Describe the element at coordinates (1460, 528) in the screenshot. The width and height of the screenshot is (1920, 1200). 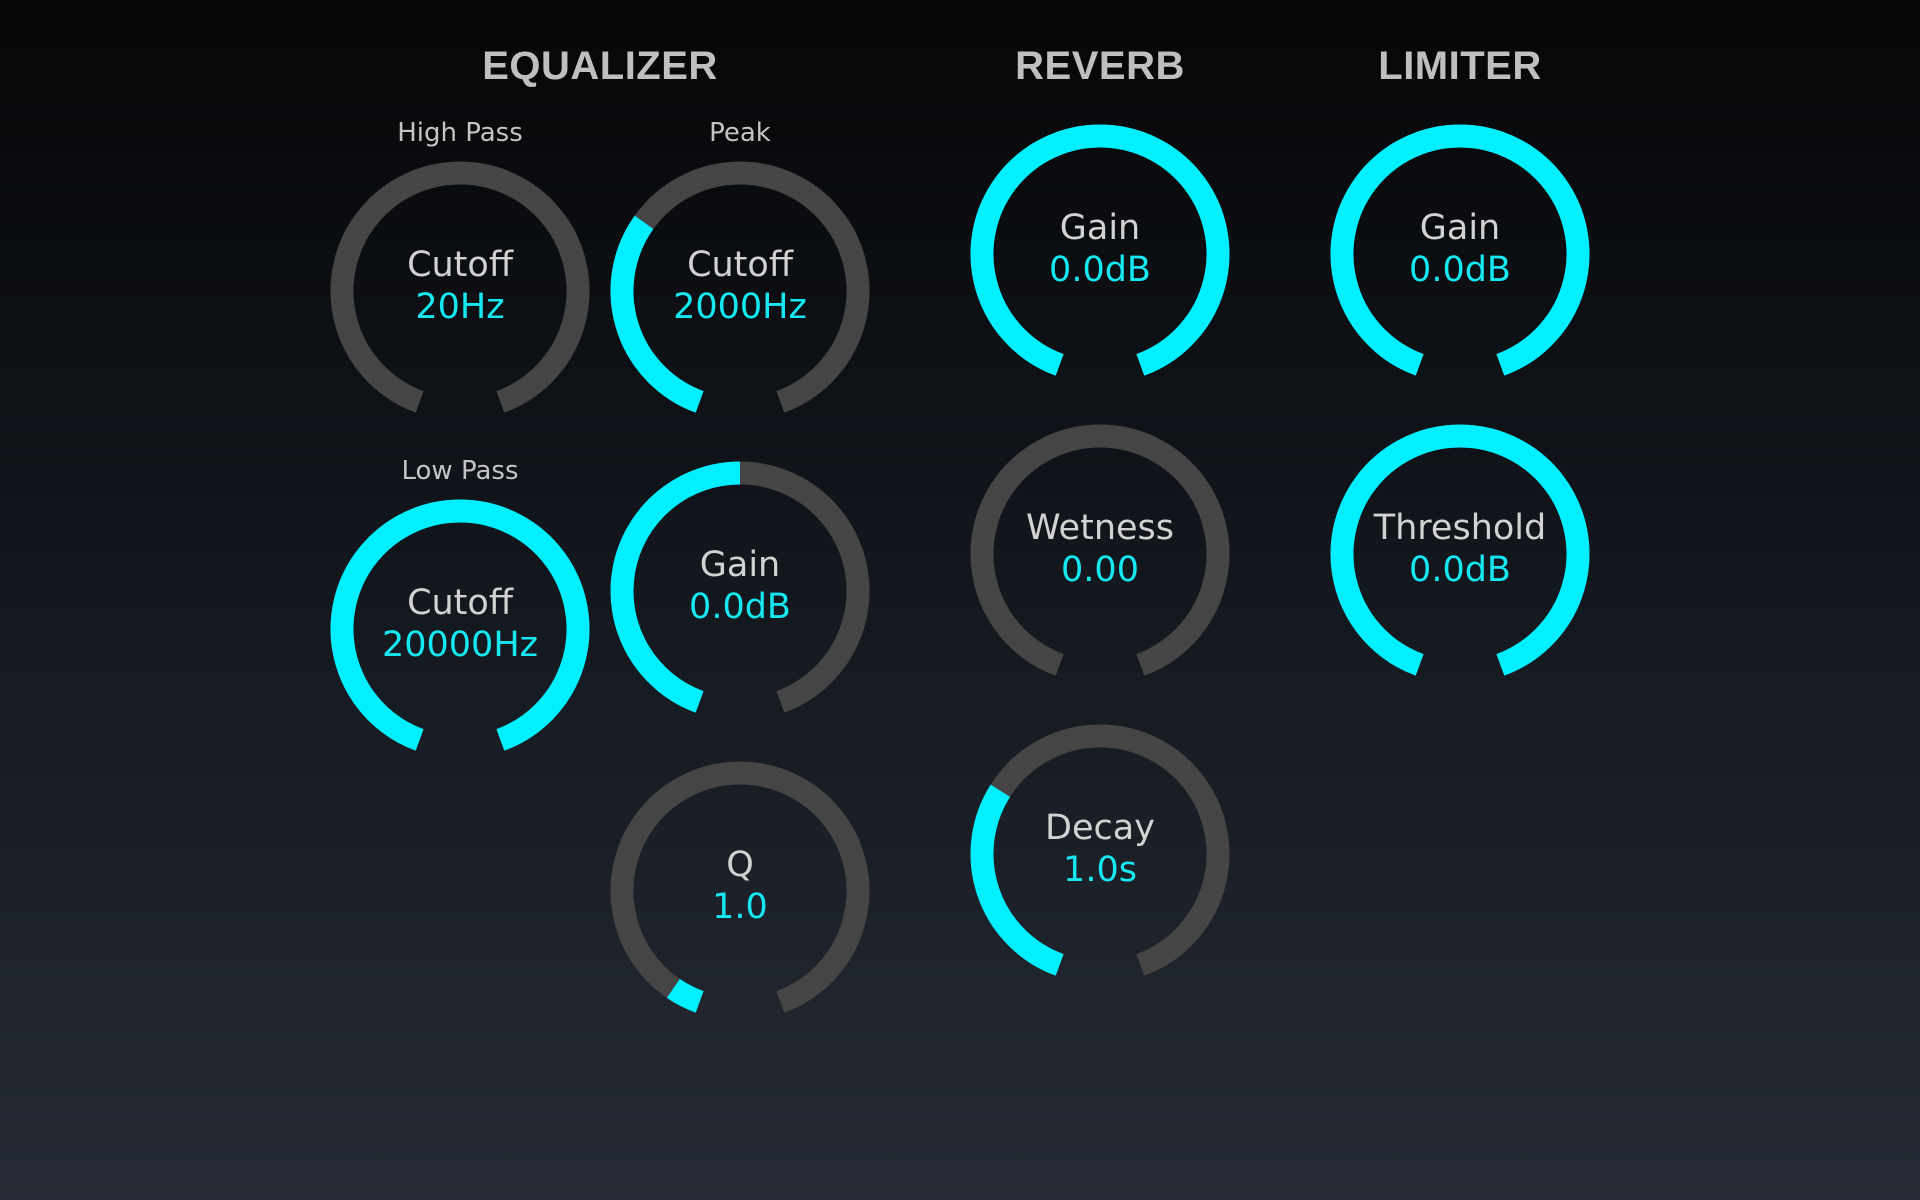
I see `knob-label: Threshold` at that location.